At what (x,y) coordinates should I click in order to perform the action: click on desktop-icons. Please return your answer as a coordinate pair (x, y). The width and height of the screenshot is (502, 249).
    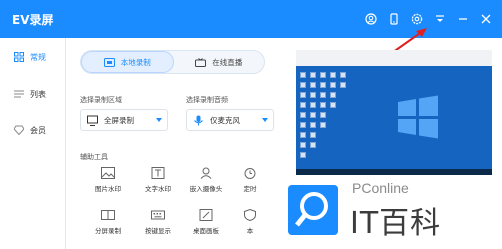
    Looking at the image, I should click on (323, 120).